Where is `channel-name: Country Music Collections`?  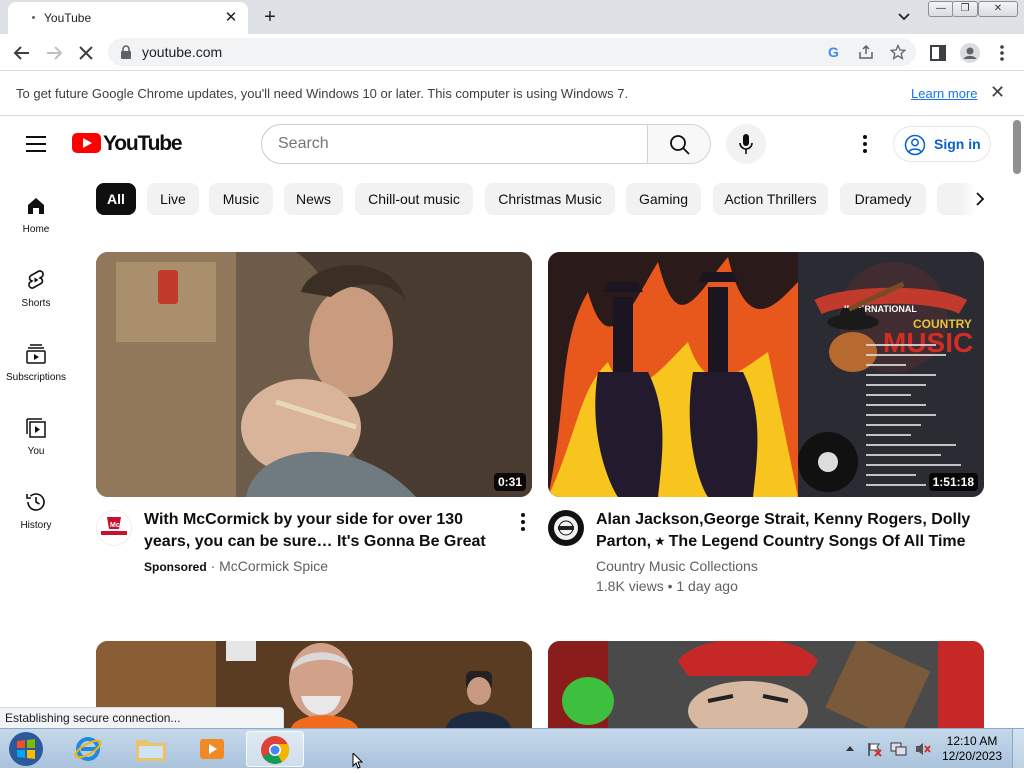 channel-name: Country Music Collections is located at coordinates (677, 566).